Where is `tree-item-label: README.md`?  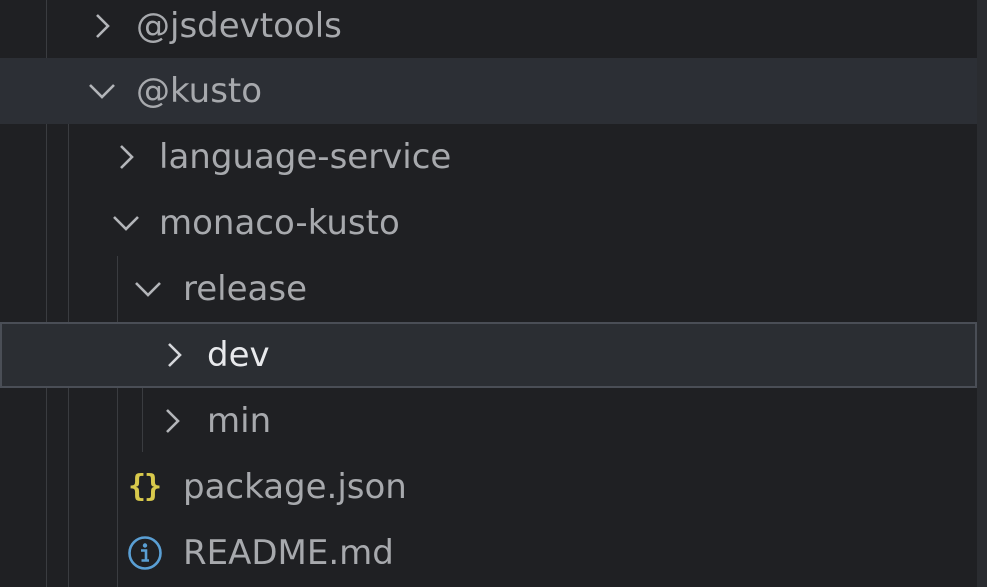 tree-item-label: README.md is located at coordinates (288, 553).